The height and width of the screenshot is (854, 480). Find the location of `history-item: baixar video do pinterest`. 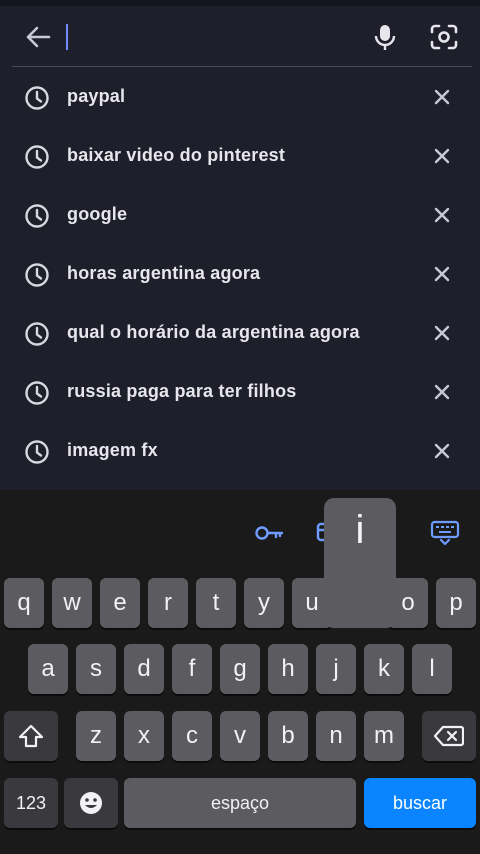

history-item: baixar video do pinterest is located at coordinates (240, 156).